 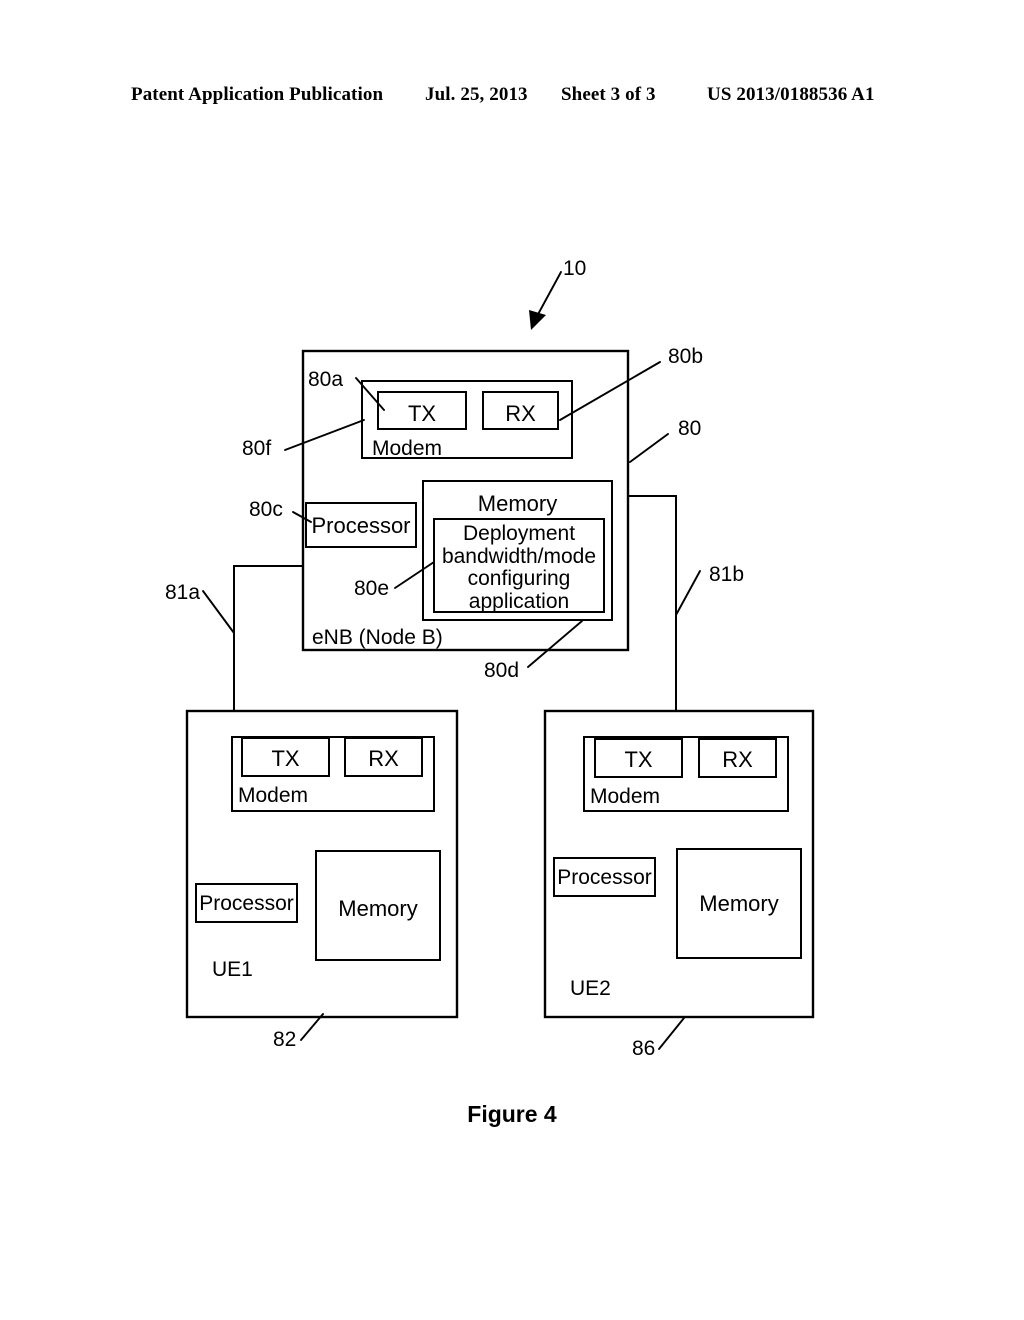 What do you see at coordinates (268, 638) in the screenshot?
I see `link-81a-line` at bounding box center [268, 638].